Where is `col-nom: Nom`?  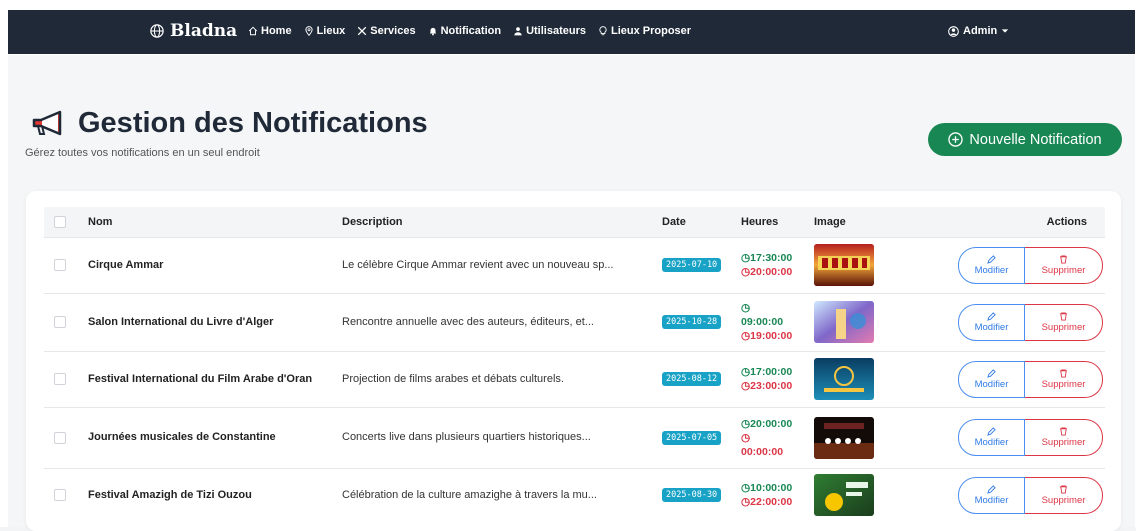 col-nom: Nom is located at coordinates (211, 222).